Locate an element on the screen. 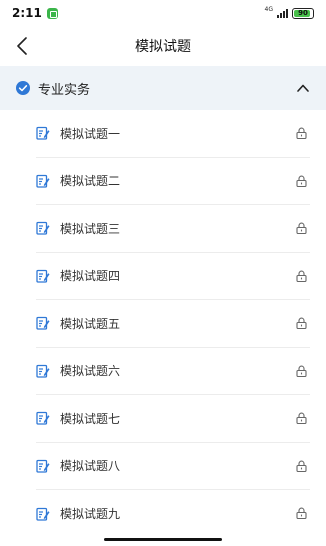 Image resolution: width=326 pixels, height=546 pixels. list-item-label: 模拟试题四 is located at coordinates (90, 276).